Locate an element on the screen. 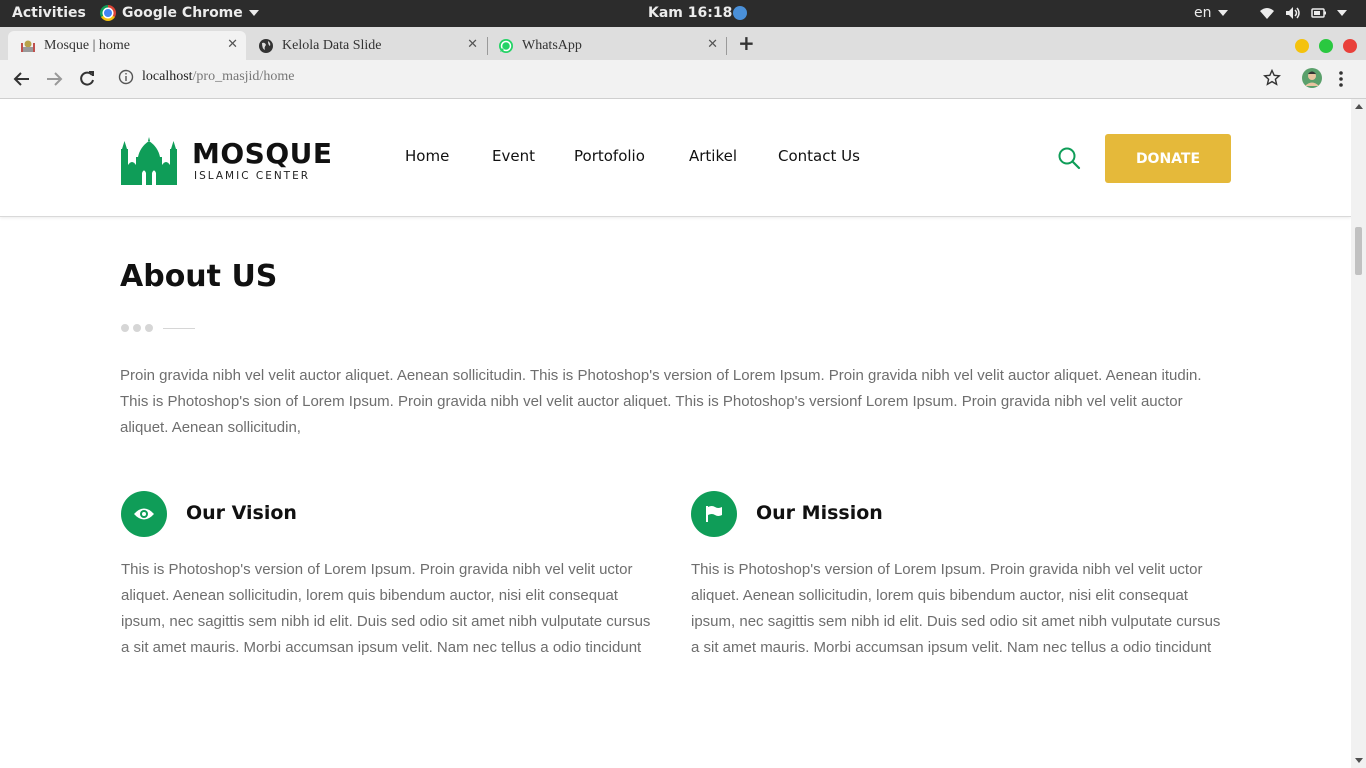 This screenshot has height=768, width=1366. mosque-logo-icon is located at coordinates (149, 161).